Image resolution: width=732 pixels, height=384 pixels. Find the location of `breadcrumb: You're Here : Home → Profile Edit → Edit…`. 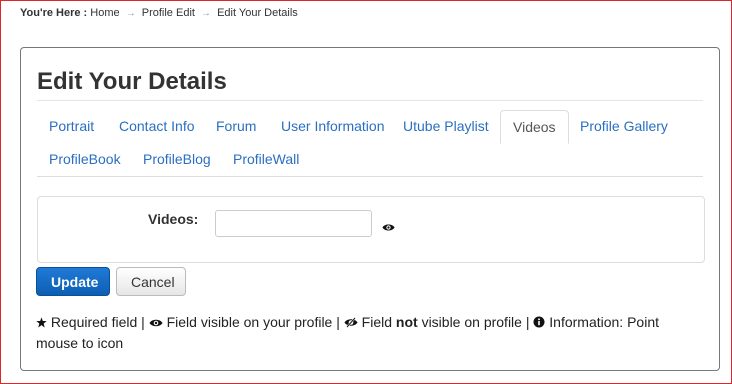

breadcrumb: You're Here : Home → Profile Edit → Edit… is located at coordinates (159, 13).